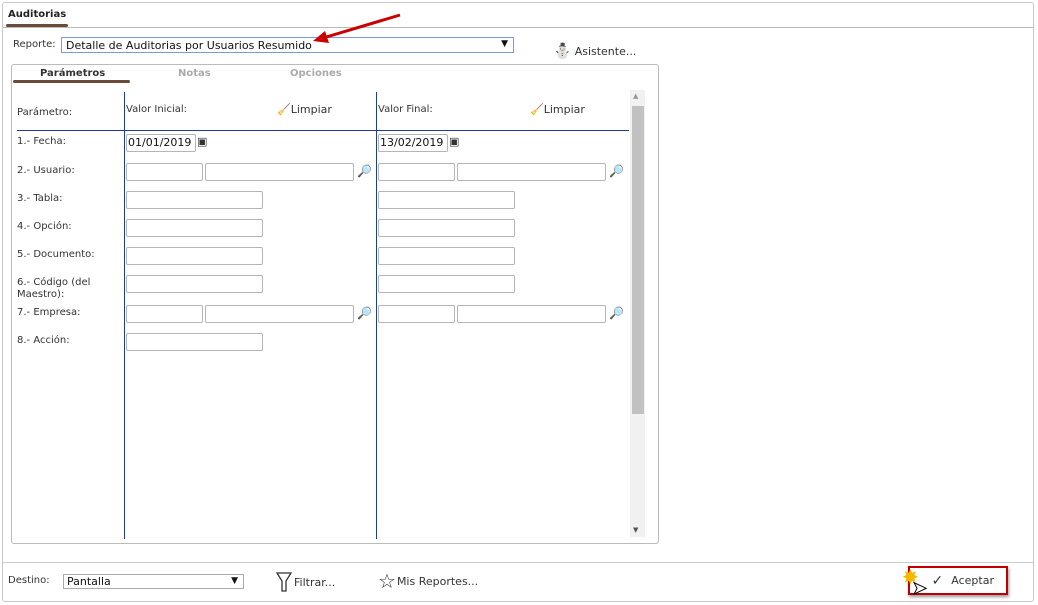  Describe the element at coordinates (518, 562) in the screenshot. I see `footer-divider` at that location.